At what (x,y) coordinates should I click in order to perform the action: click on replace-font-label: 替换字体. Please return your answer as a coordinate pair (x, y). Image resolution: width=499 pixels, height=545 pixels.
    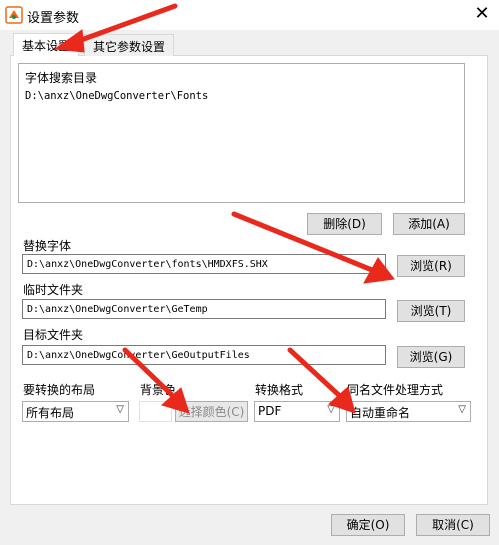
    Looking at the image, I should click on (47, 246).